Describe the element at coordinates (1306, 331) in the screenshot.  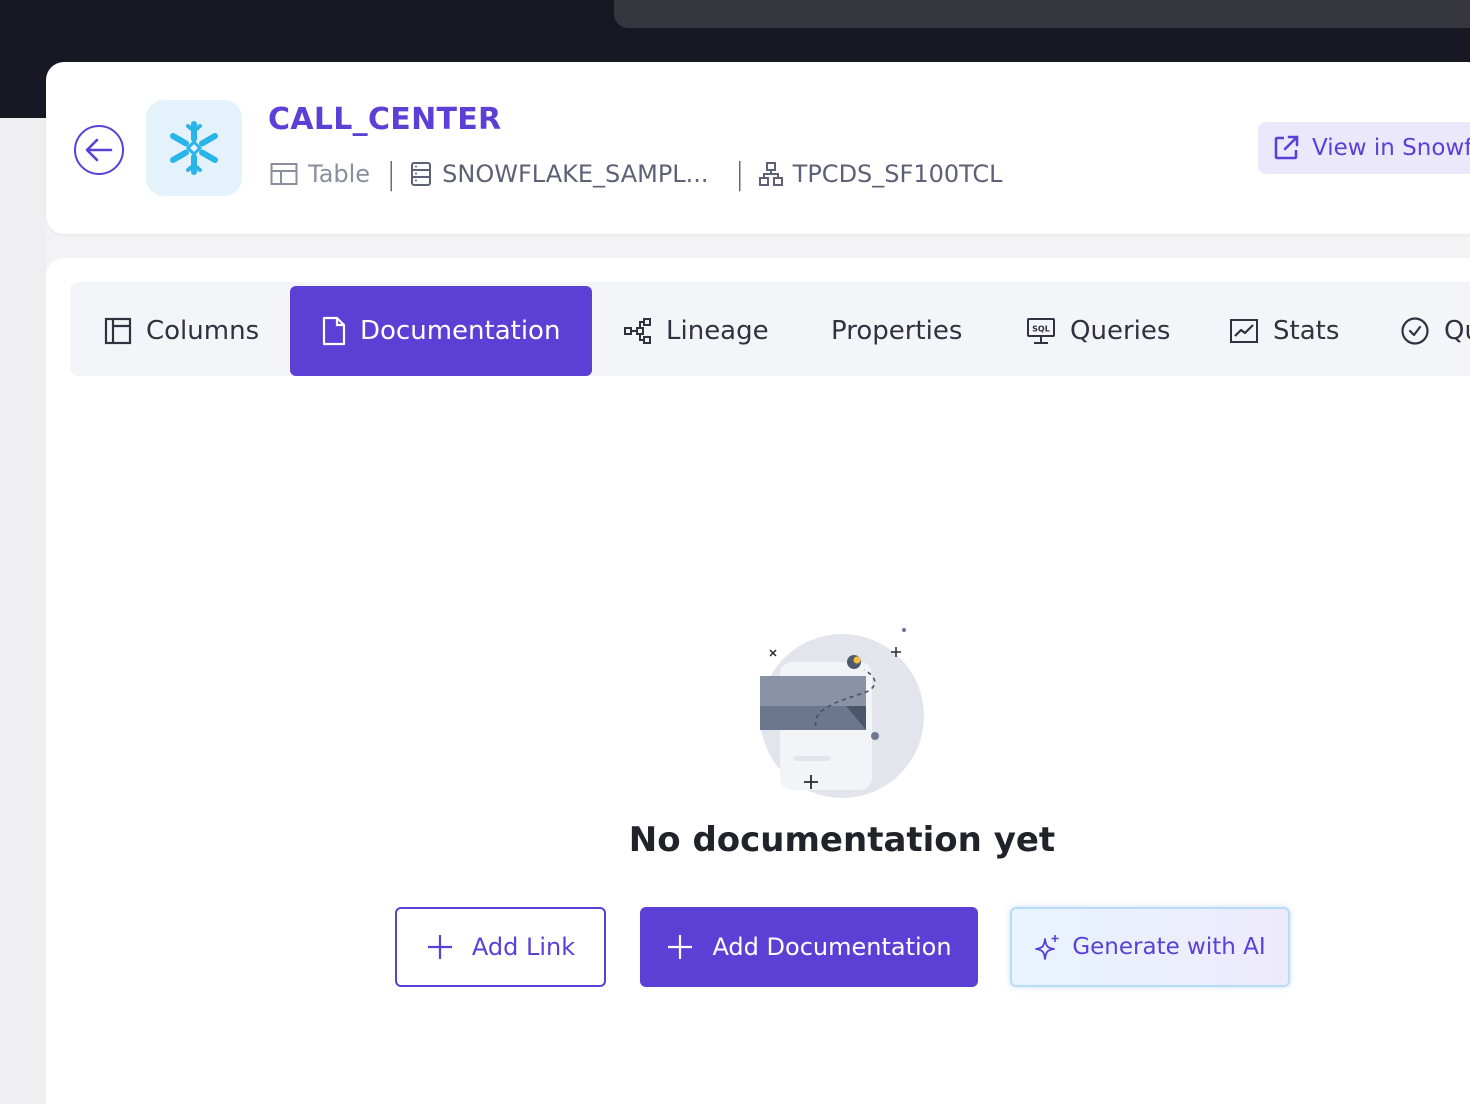
I see `tab-label: Stats` at that location.